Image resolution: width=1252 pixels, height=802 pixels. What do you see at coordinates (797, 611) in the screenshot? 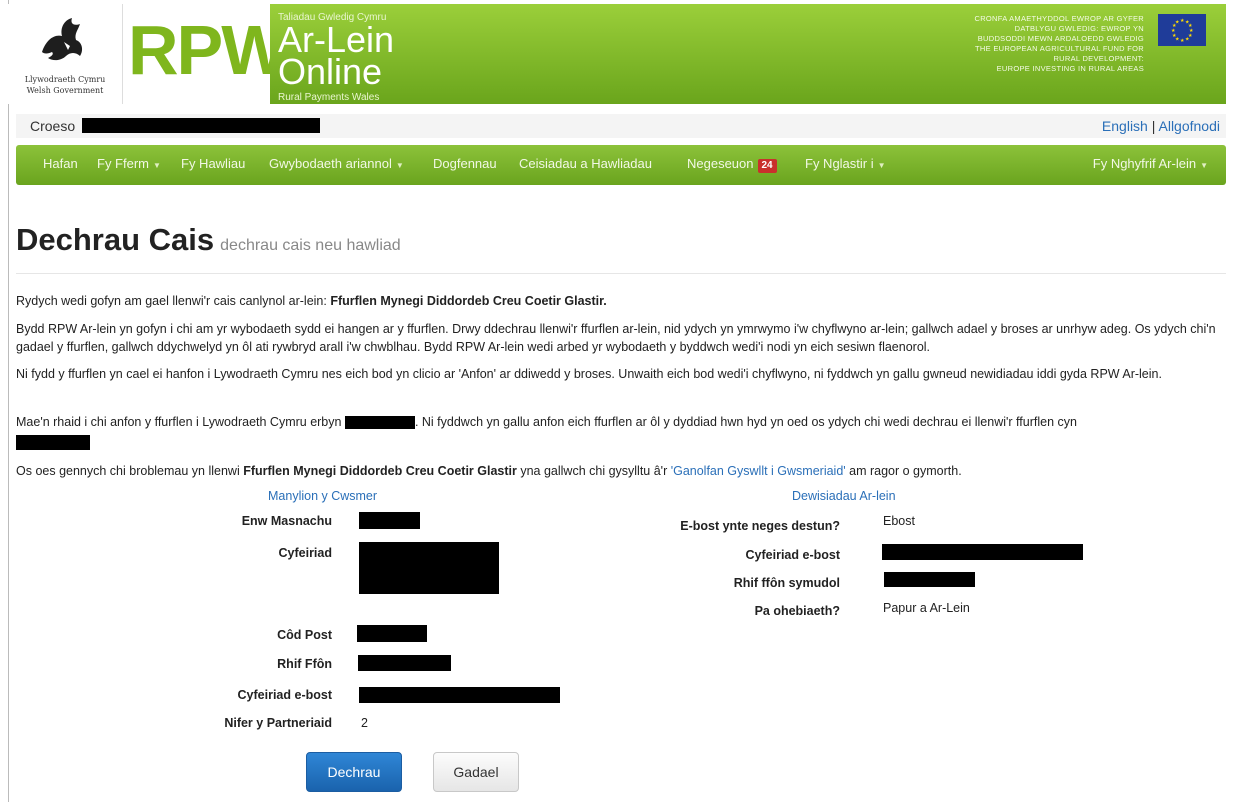
I see `correspondence-label: Pa ohebiaeth?` at bounding box center [797, 611].